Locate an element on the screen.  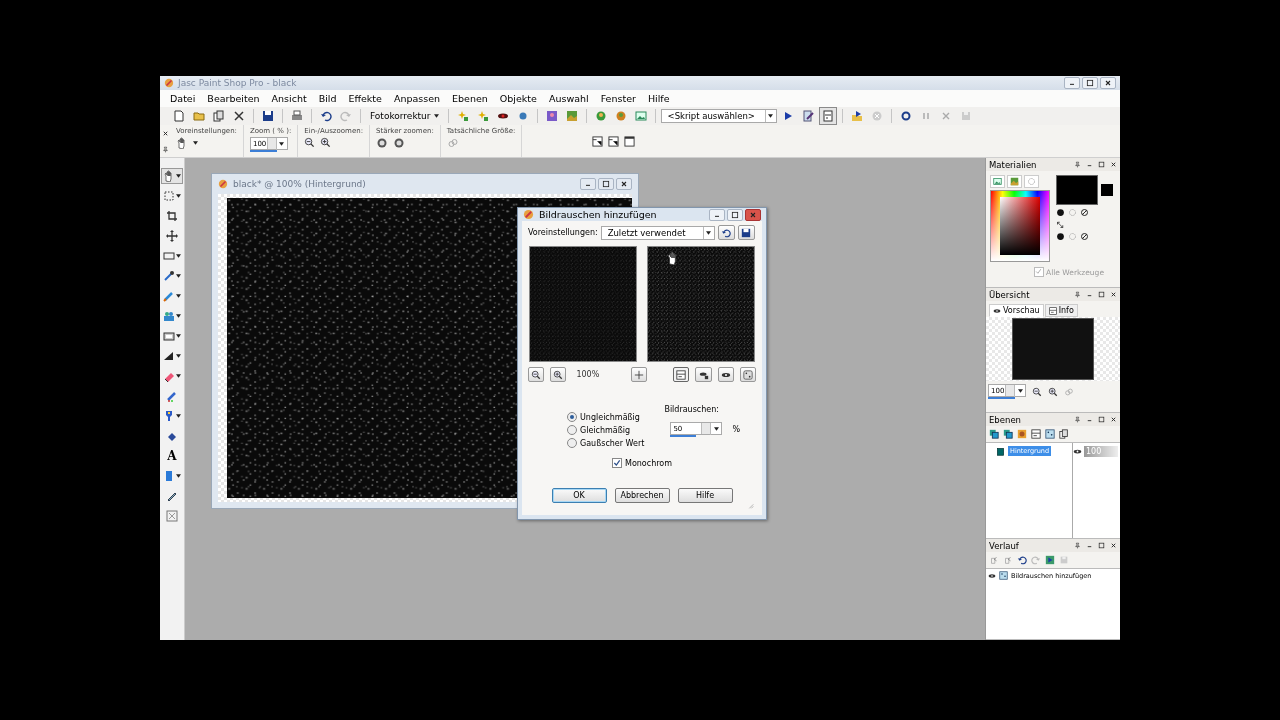
menu-item: Bearbeiten is located at coordinates (233, 98).